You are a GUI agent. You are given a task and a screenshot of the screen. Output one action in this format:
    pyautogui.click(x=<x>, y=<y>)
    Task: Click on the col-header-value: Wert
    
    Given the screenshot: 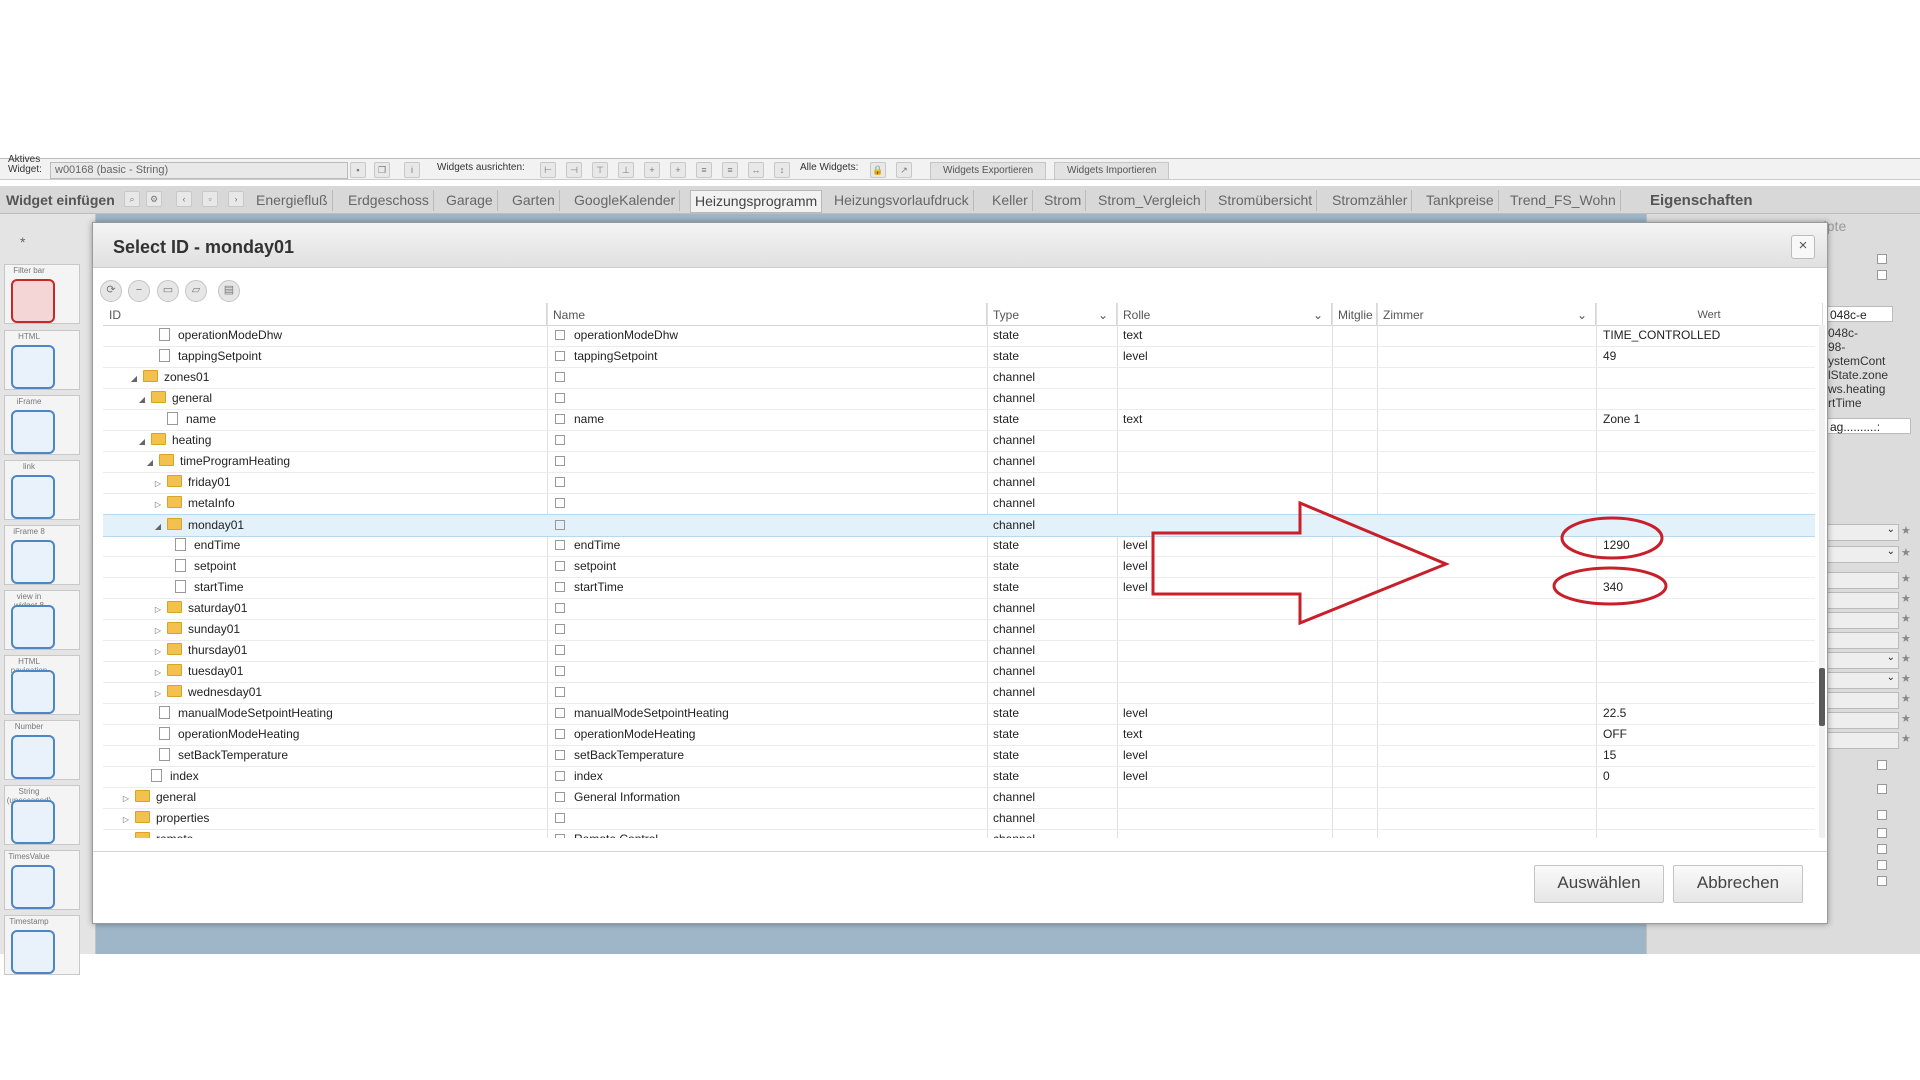 What is the action you would take?
    pyautogui.click(x=1709, y=314)
    